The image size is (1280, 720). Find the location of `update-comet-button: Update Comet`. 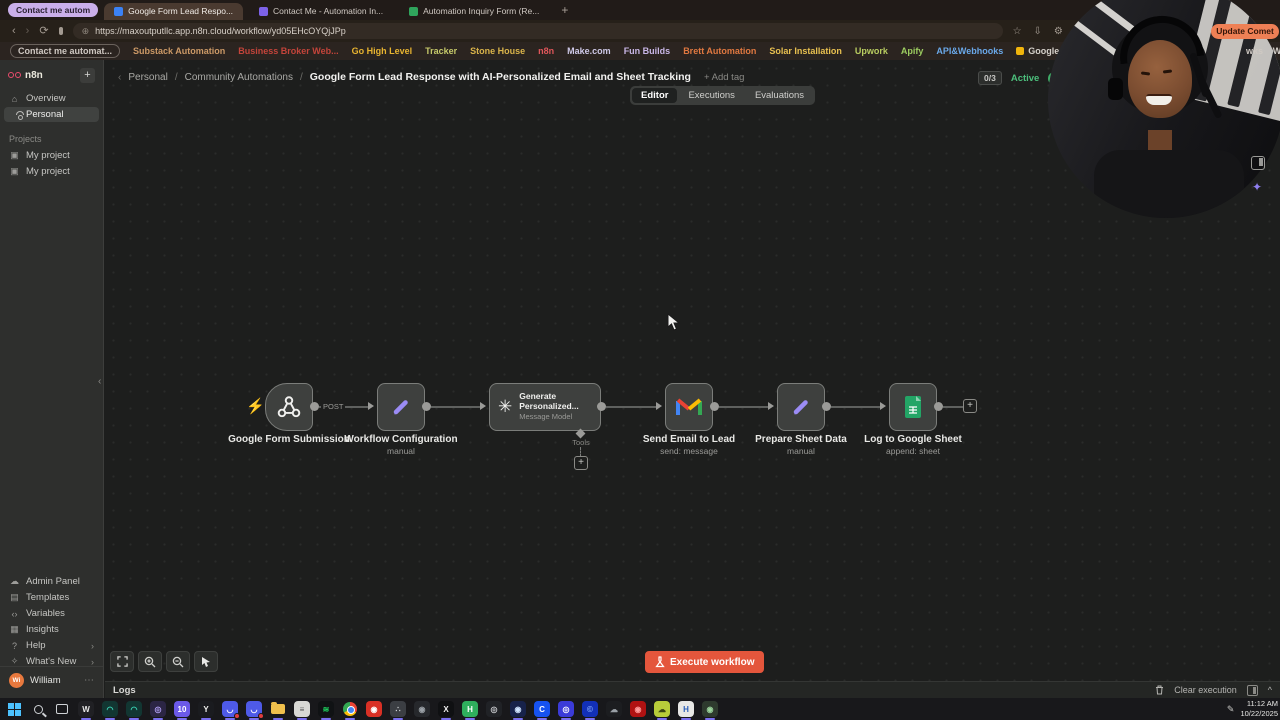

update-comet-button: Update Comet is located at coordinates (1245, 31).